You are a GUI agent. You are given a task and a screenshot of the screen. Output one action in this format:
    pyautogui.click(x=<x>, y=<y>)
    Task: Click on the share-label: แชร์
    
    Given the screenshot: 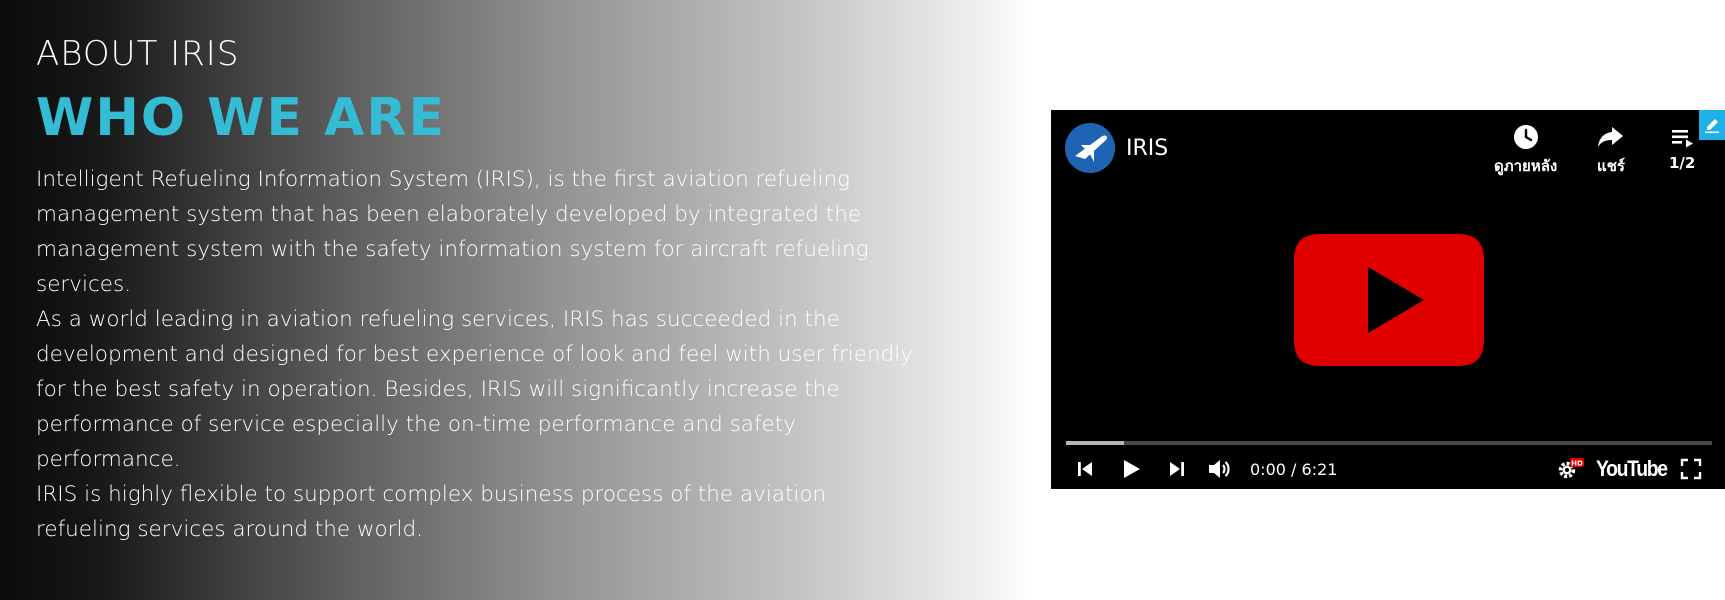 What is the action you would take?
    pyautogui.click(x=1611, y=166)
    